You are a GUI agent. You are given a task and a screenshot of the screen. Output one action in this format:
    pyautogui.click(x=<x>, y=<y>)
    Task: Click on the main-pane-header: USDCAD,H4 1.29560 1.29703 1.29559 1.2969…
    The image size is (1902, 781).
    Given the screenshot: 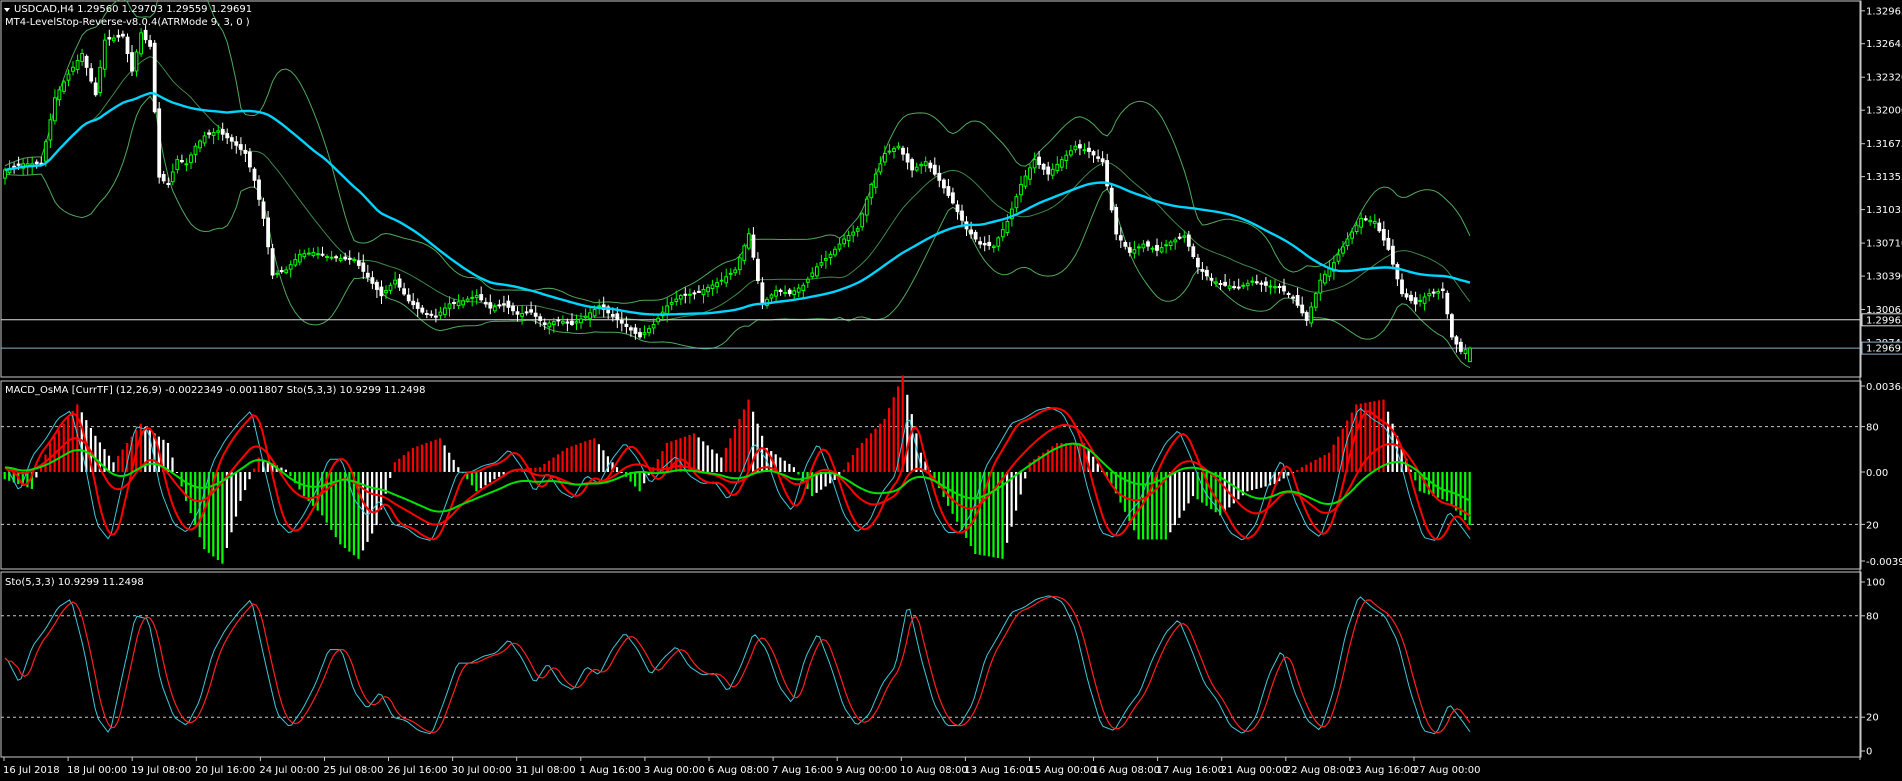 What is the action you would take?
    pyautogui.click(x=128, y=9)
    